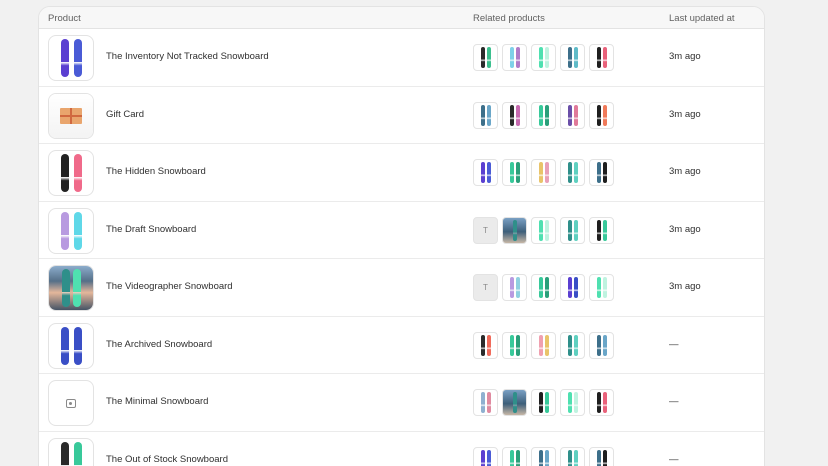 The height and width of the screenshot is (466, 828). I want to click on table-row: The Minimal Snowboard —, so click(401, 403).